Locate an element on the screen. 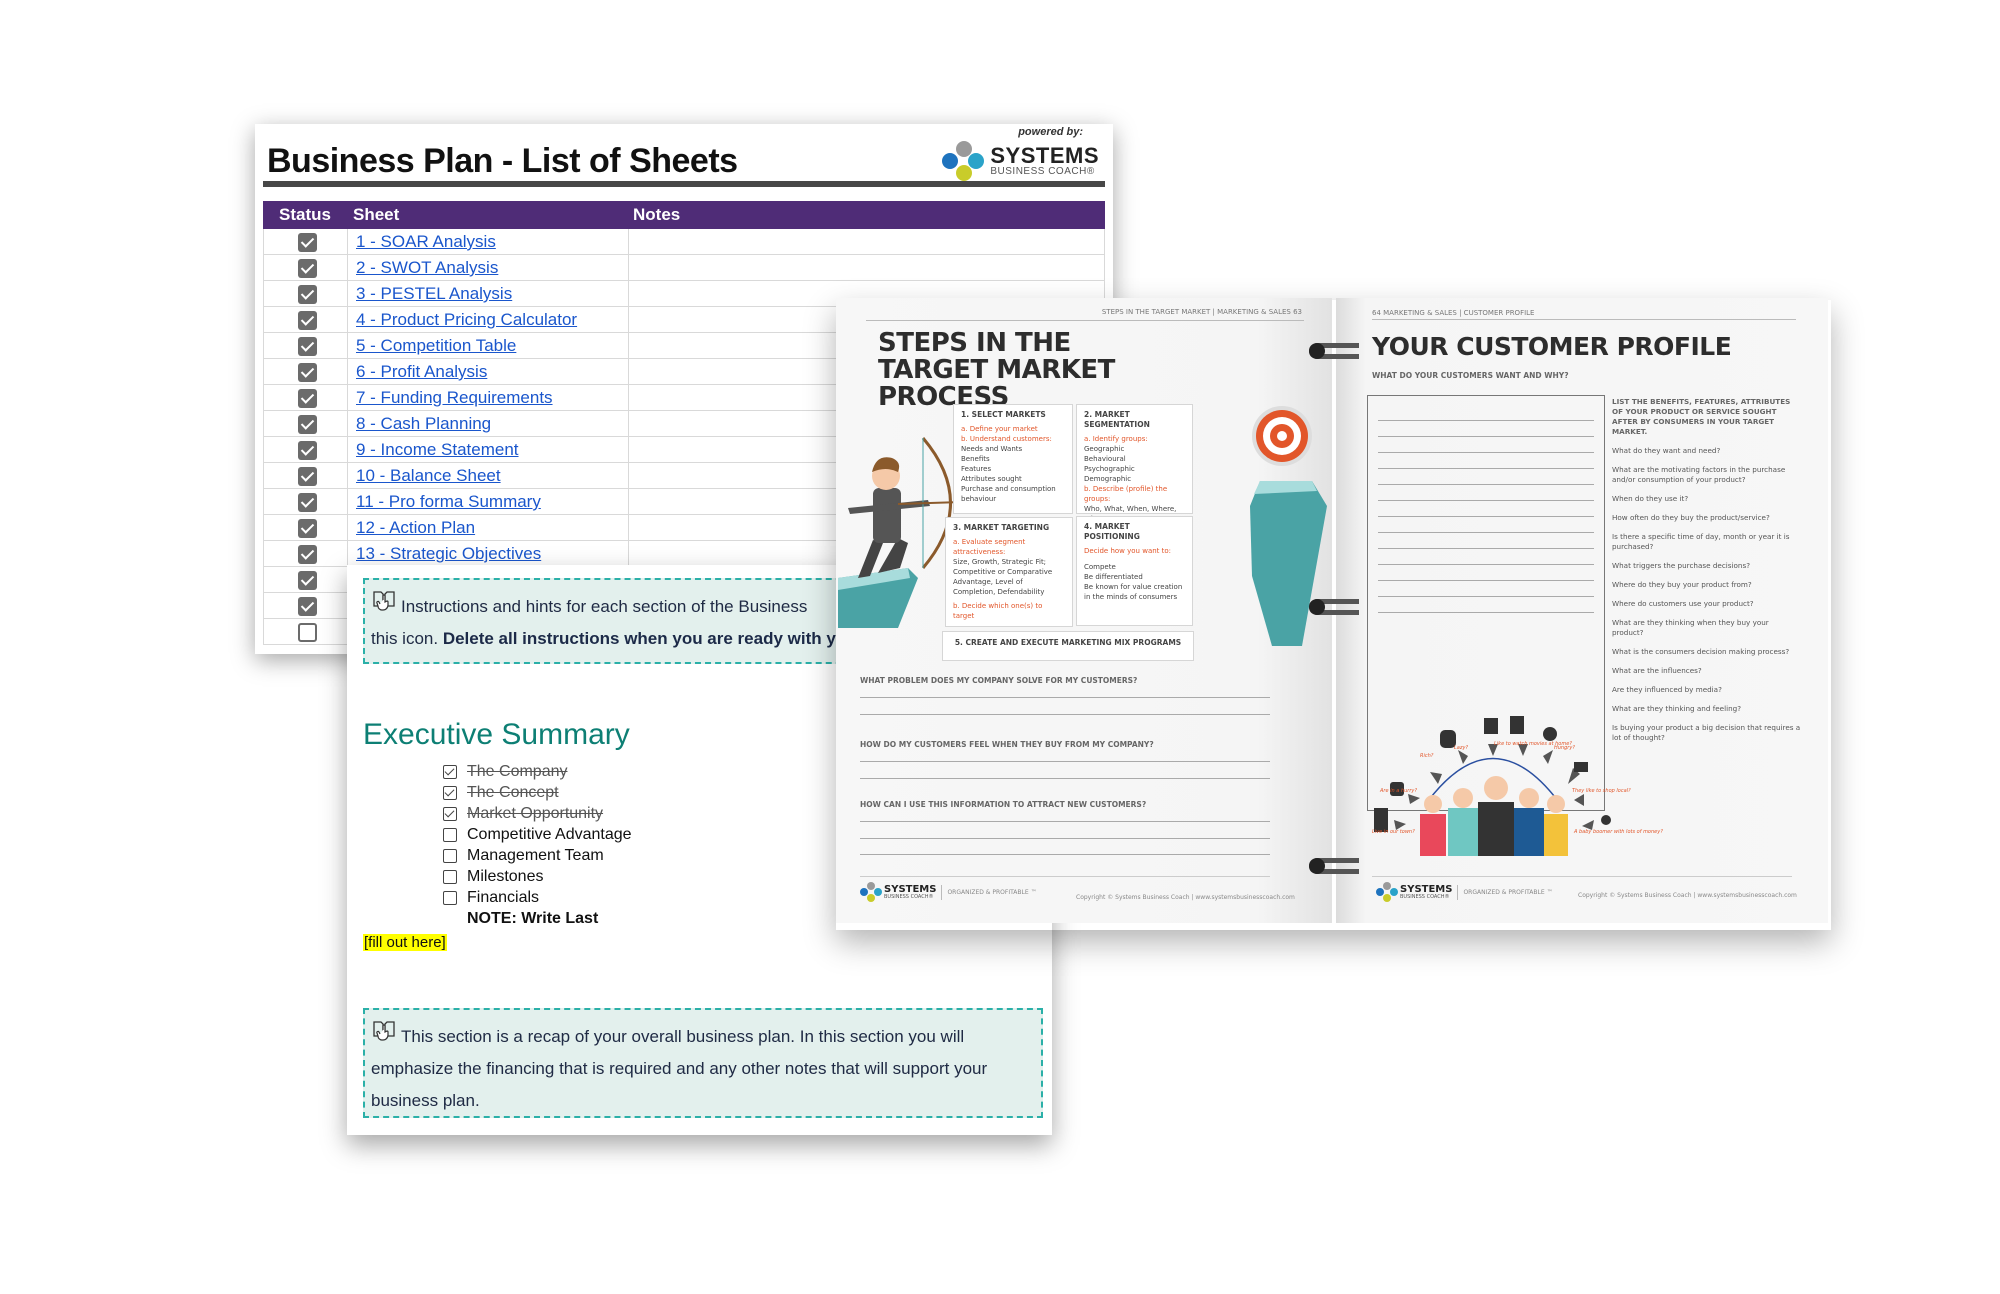 This screenshot has height=1294, width=2000. sheet-link: 1 - SOAR Analysis is located at coordinates (426, 242).